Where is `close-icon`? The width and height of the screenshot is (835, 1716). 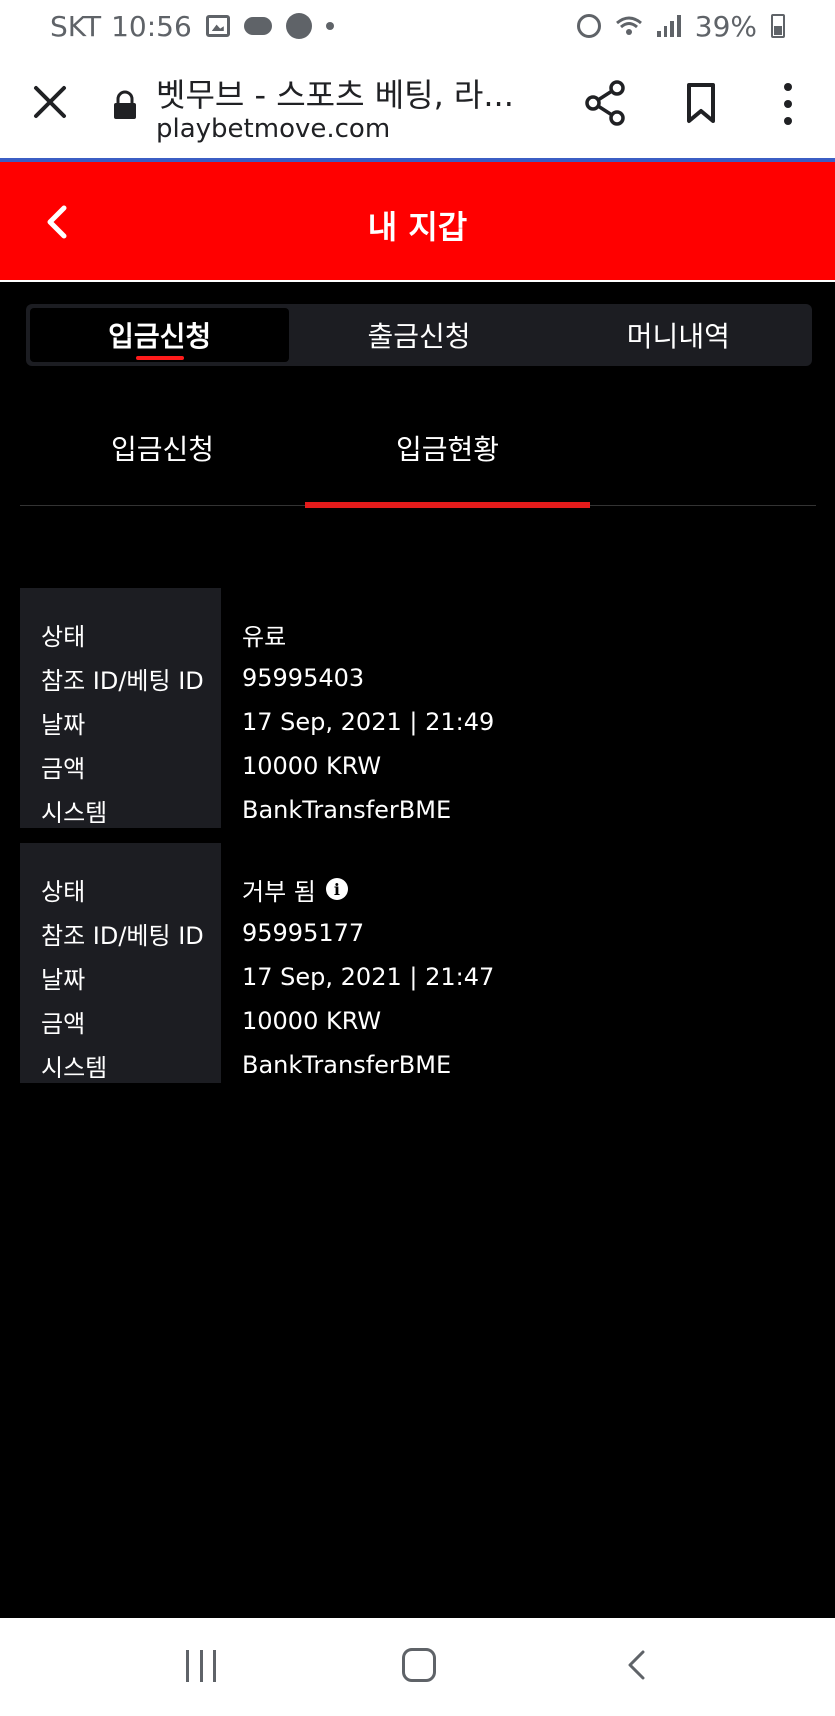 close-icon is located at coordinates (50, 102).